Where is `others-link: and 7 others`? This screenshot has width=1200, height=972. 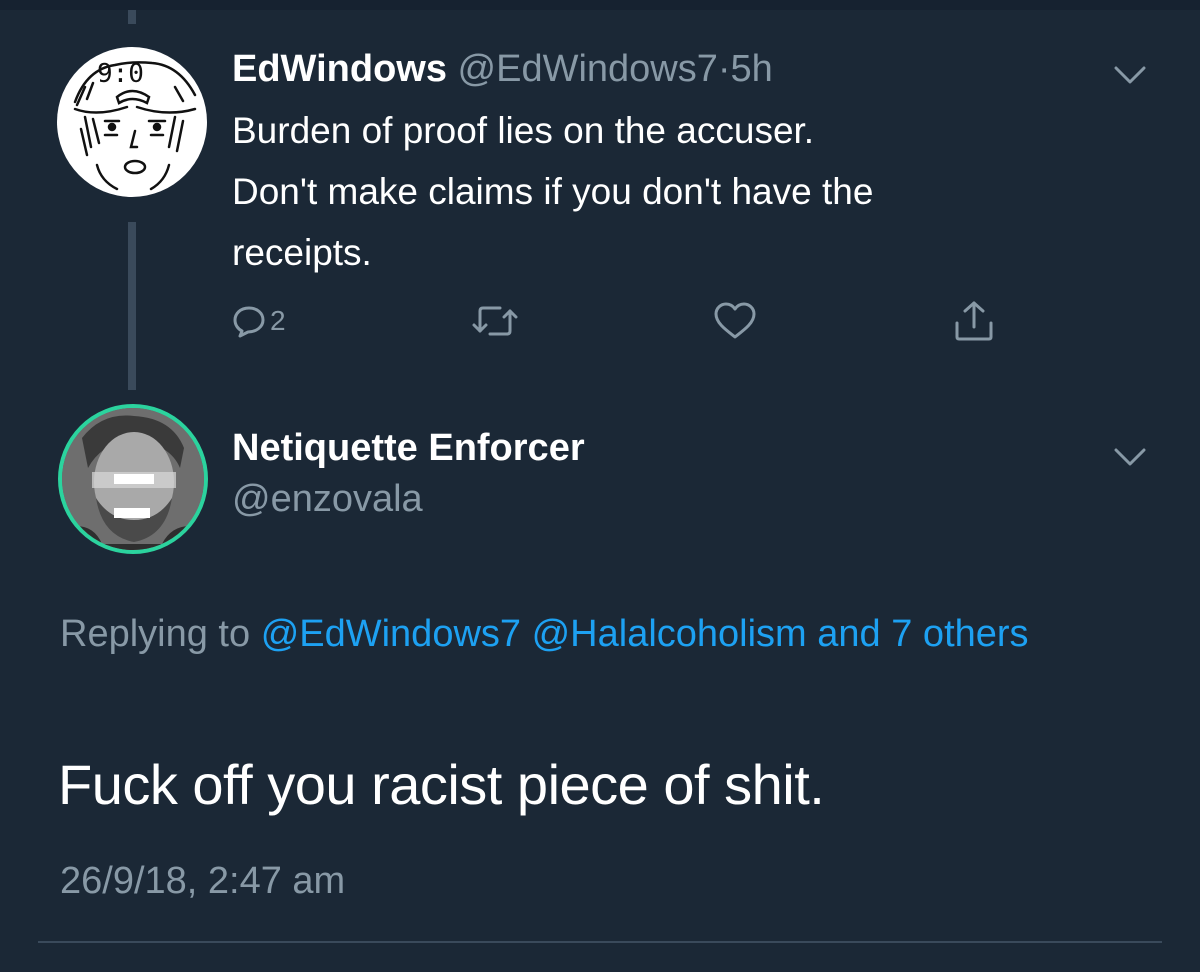
others-link: and 7 others is located at coordinates (922, 634).